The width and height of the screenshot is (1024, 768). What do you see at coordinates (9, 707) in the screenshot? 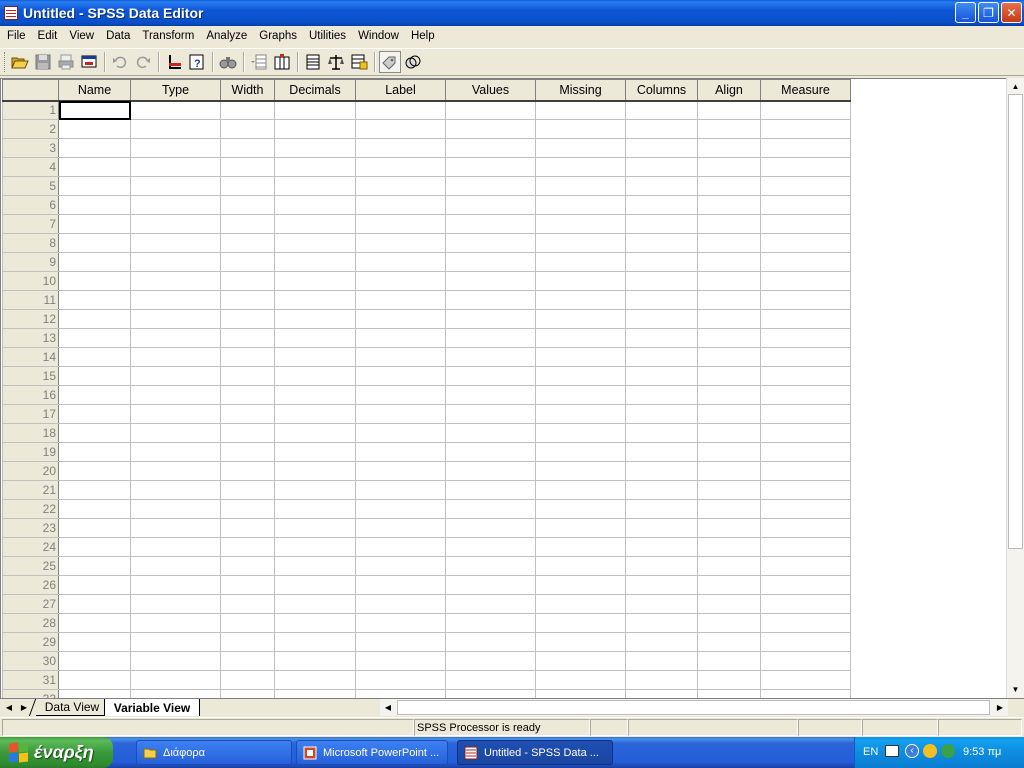
I see `tab-prev-icon: ◀` at bounding box center [9, 707].